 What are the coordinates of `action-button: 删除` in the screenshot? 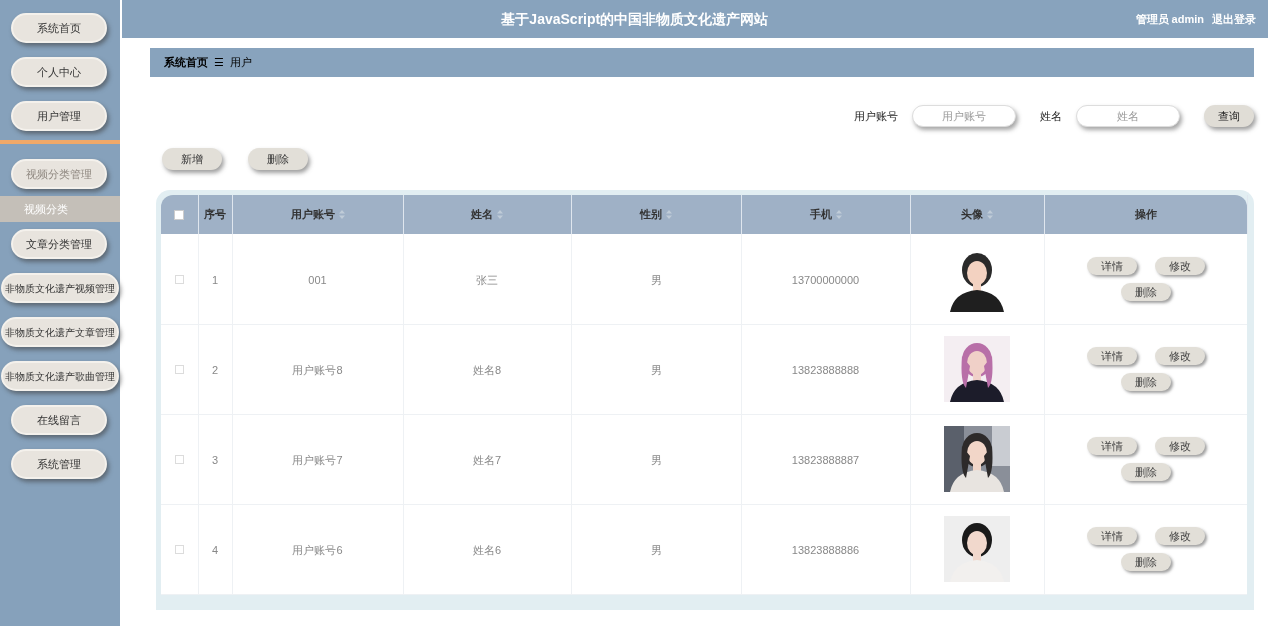 It's located at (278, 159).